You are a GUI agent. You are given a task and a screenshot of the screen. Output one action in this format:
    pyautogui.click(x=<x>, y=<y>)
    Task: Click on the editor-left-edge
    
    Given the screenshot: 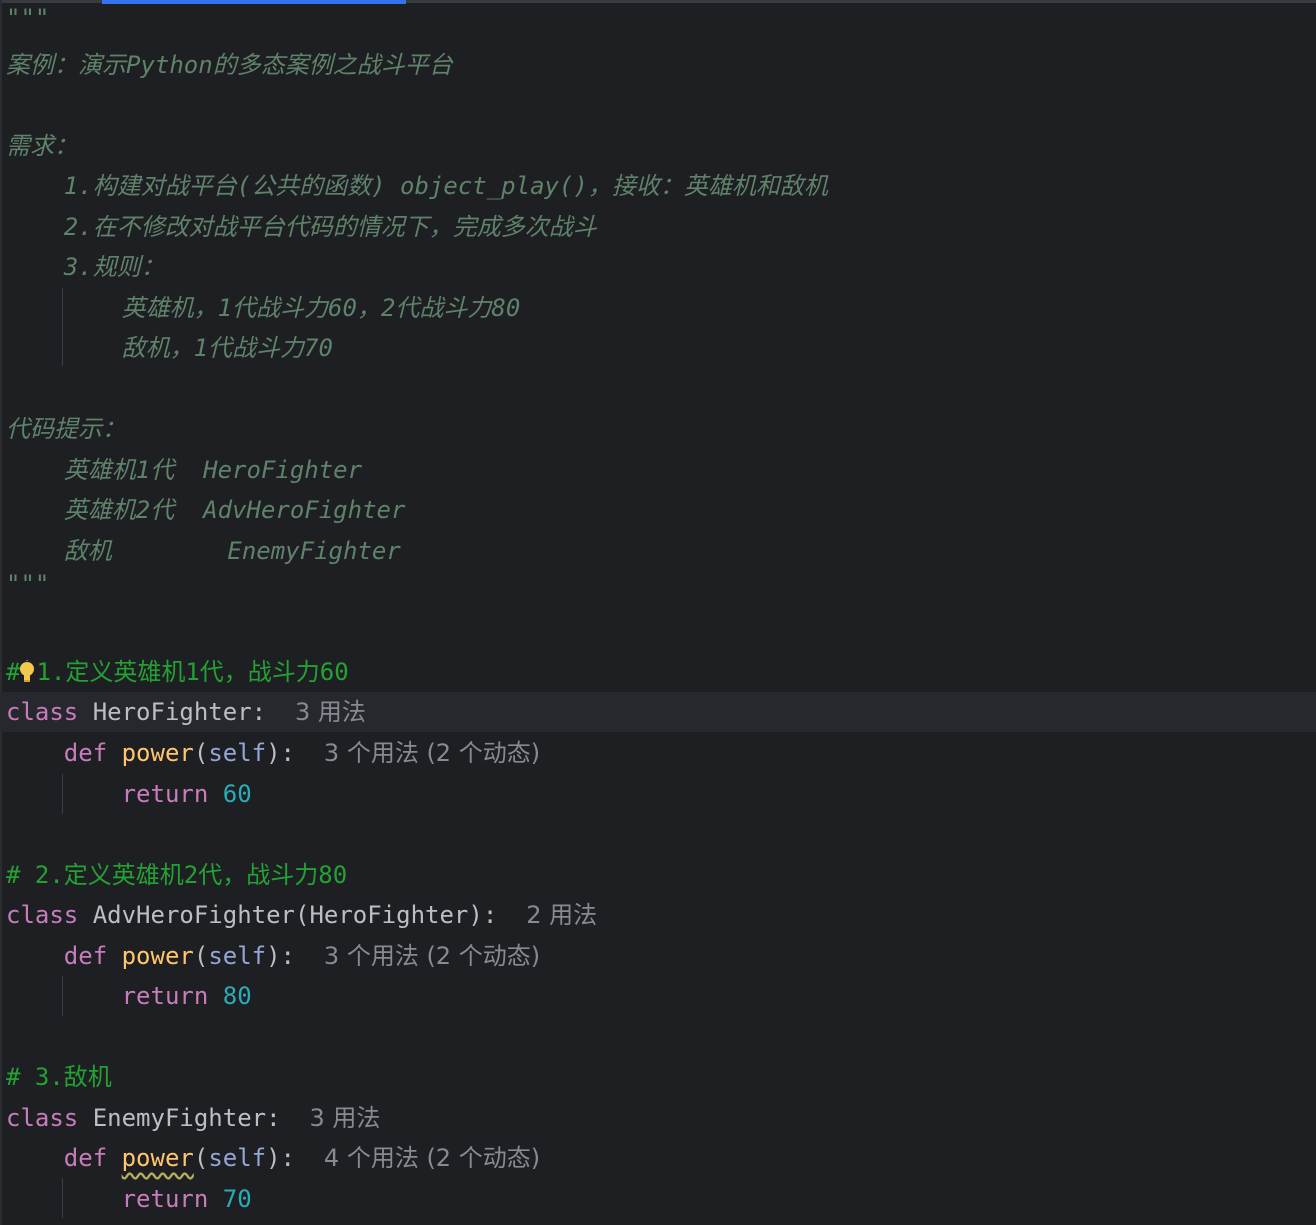 What is the action you would take?
    pyautogui.click(x=1, y=612)
    